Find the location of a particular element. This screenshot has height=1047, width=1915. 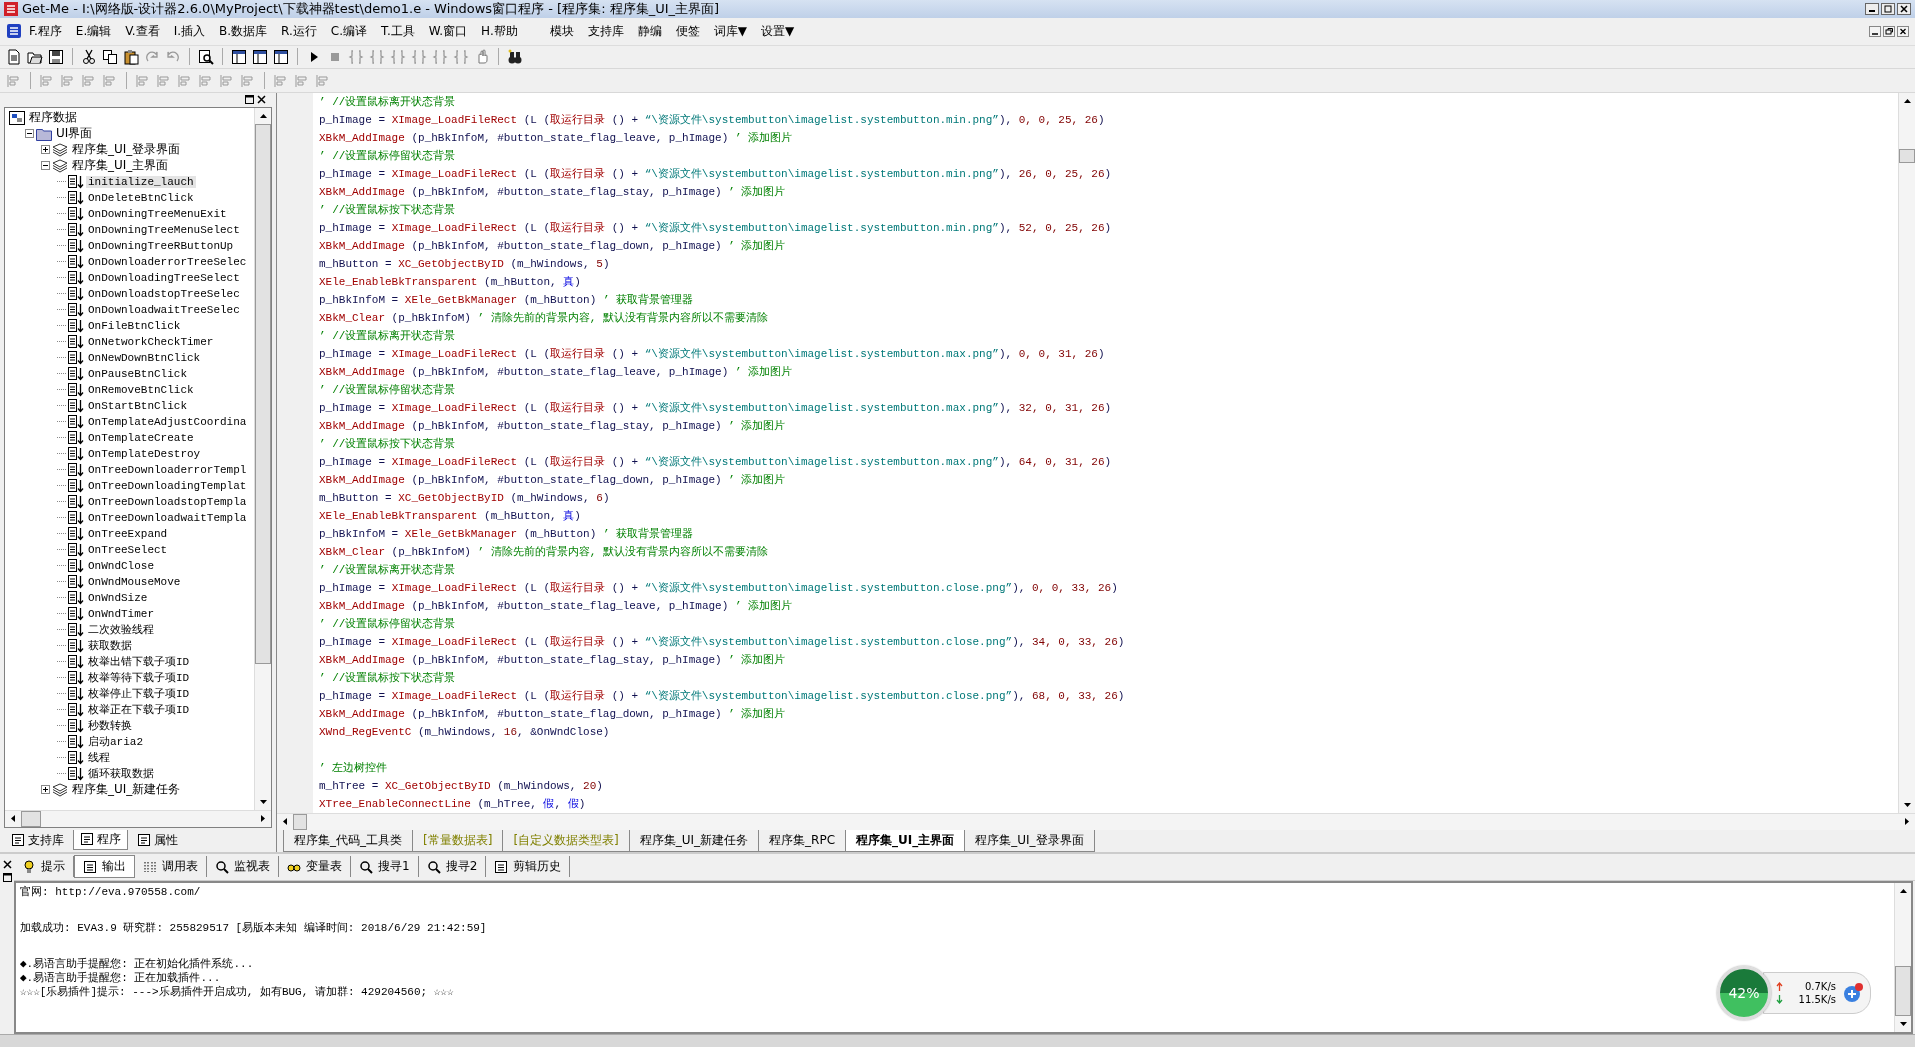

plus-icon is located at coordinates (1853, 993).